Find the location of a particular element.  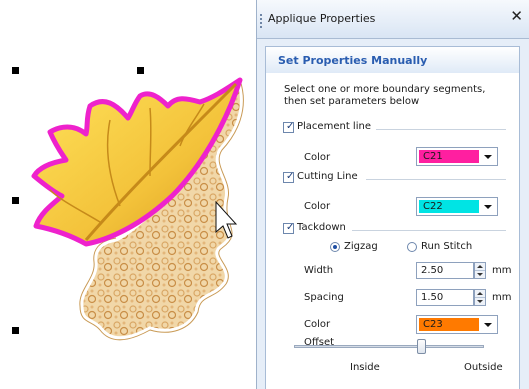

tackdown-color-swatch: C23 is located at coordinates (449, 324).